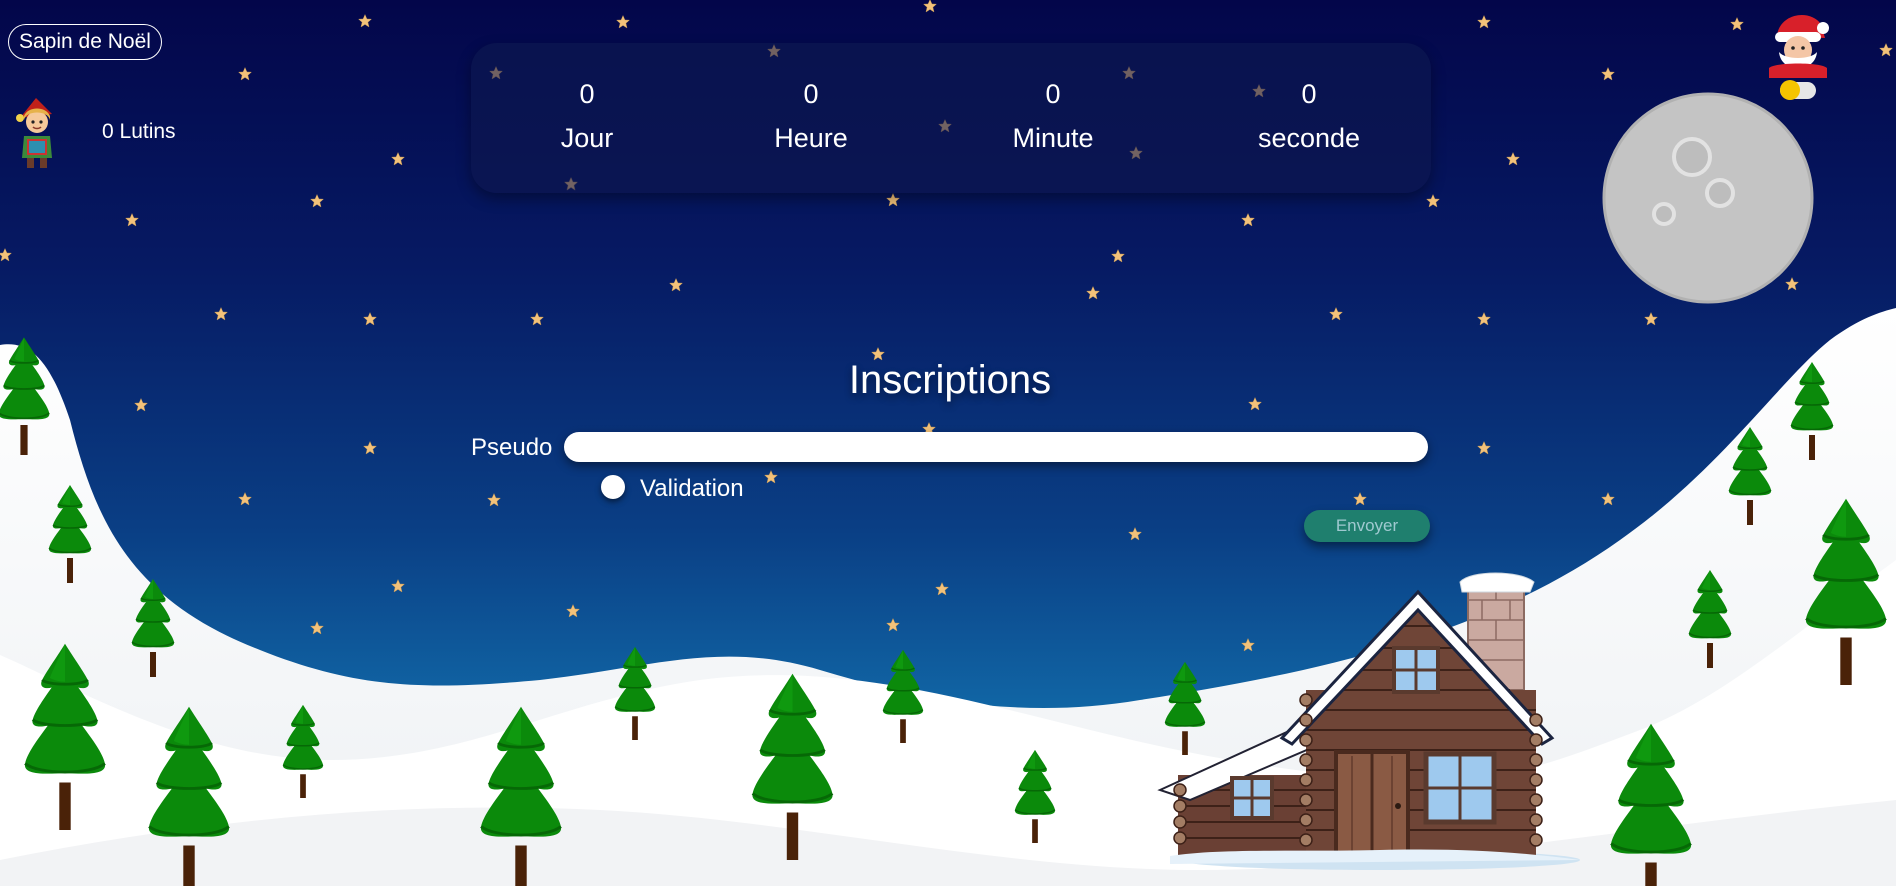  What do you see at coordinates (1367, 526) in the screenshot?
I see `send-button: Envoyer` at bounding box center [1367, 526].